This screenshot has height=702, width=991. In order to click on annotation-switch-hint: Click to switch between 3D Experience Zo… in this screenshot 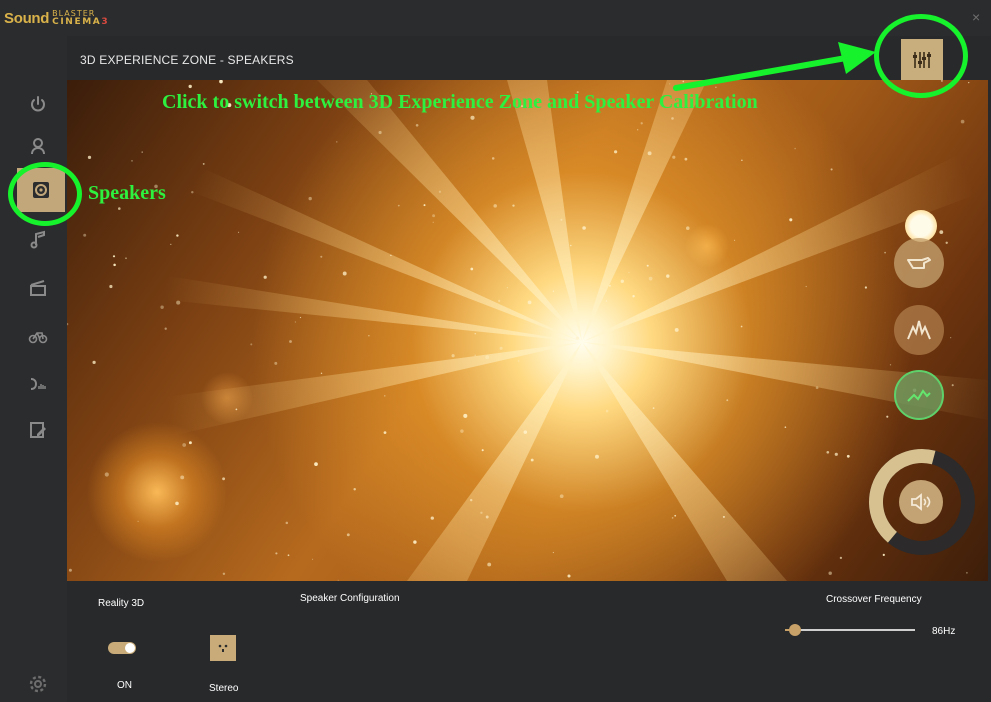, I will do `click(460, 102)`.